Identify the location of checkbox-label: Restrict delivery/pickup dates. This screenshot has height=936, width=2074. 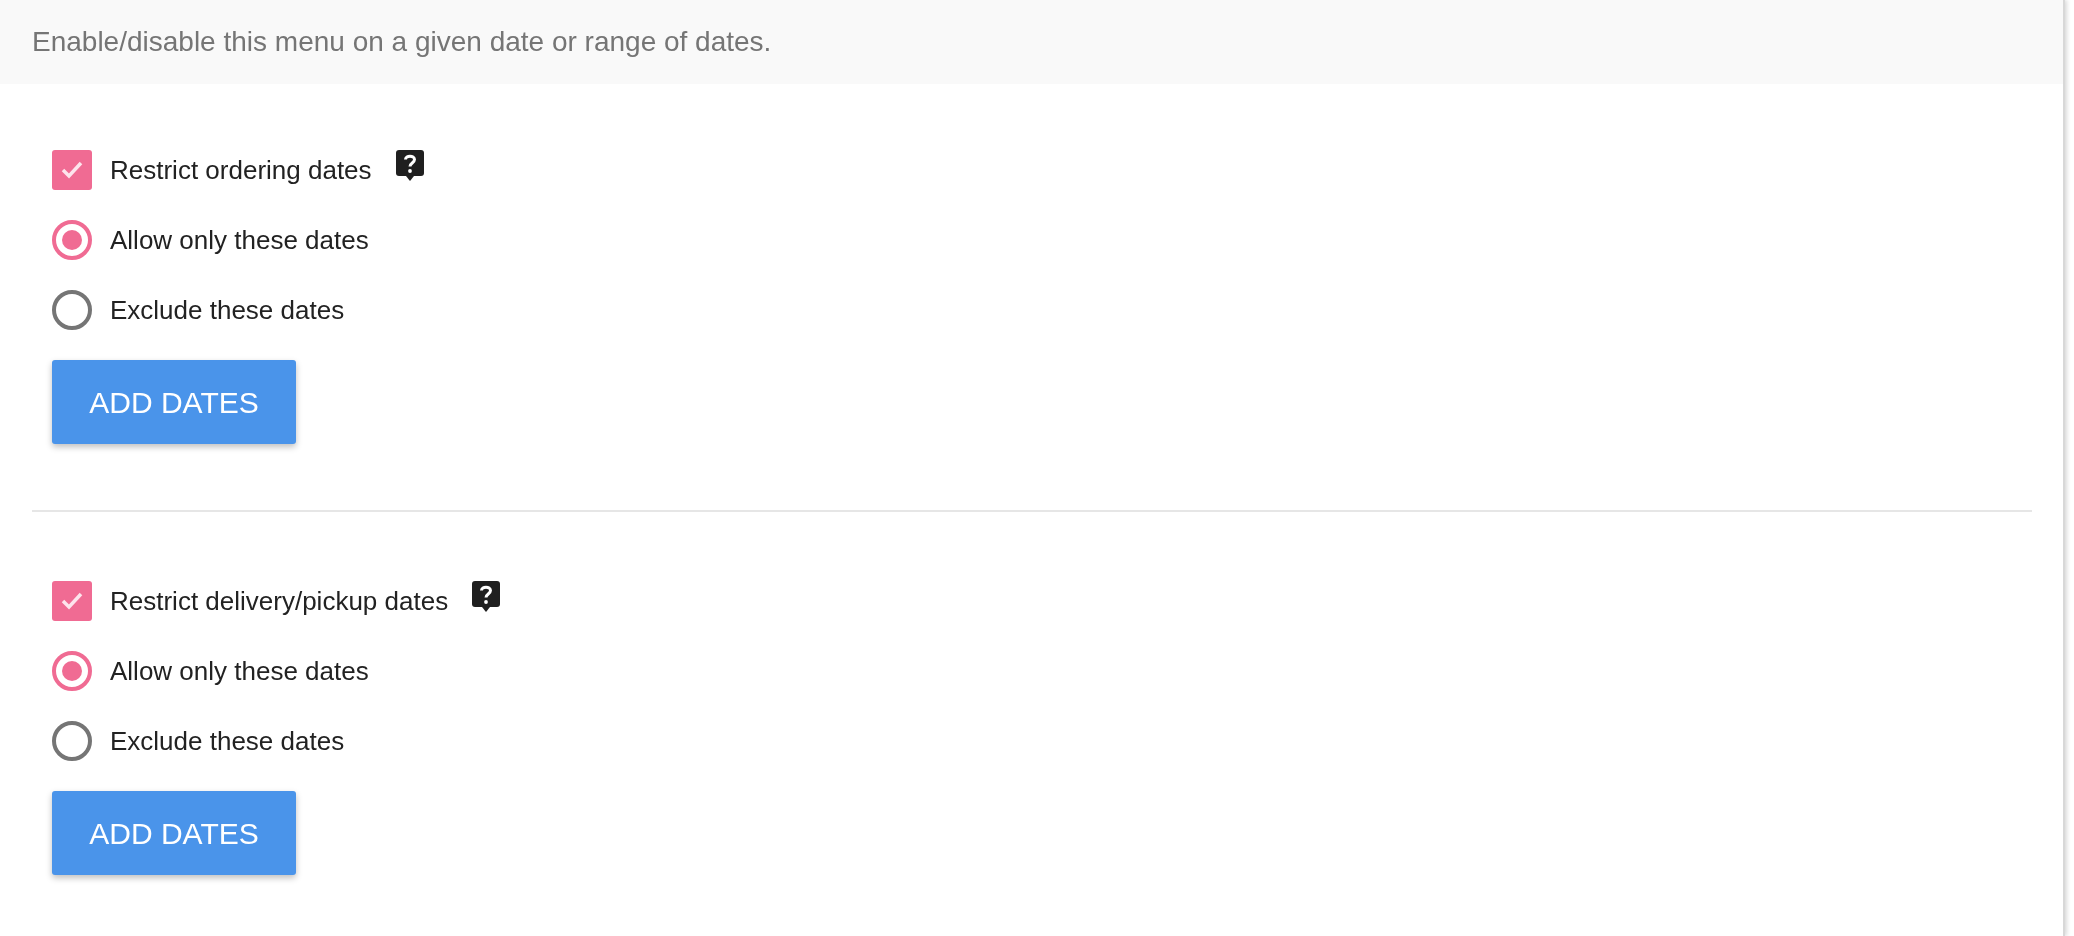
(279, 601).